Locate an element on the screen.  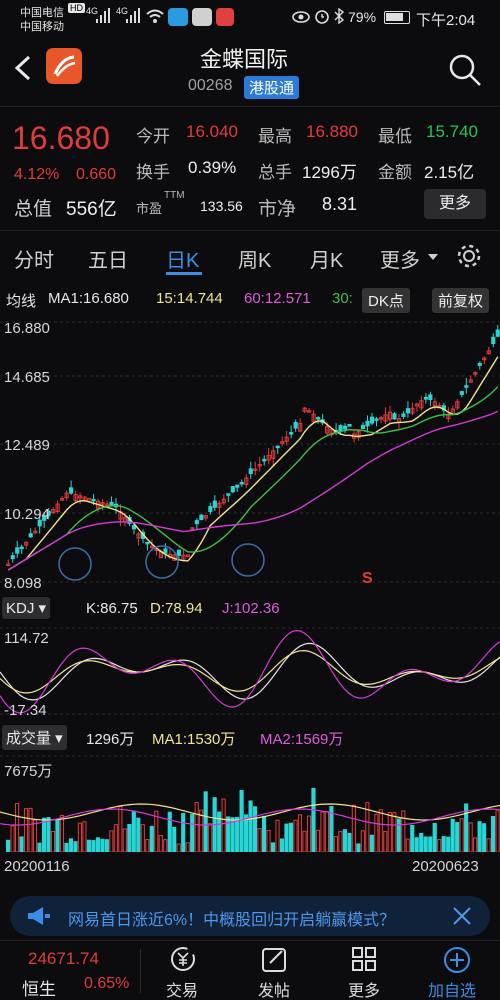
nav-more: 更多 is located at coordinates (367, 970).